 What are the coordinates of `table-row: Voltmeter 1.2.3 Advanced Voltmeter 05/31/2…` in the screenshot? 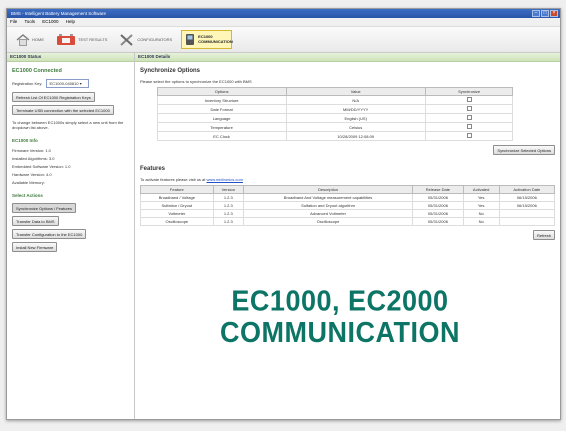 It's located at (348, 213).